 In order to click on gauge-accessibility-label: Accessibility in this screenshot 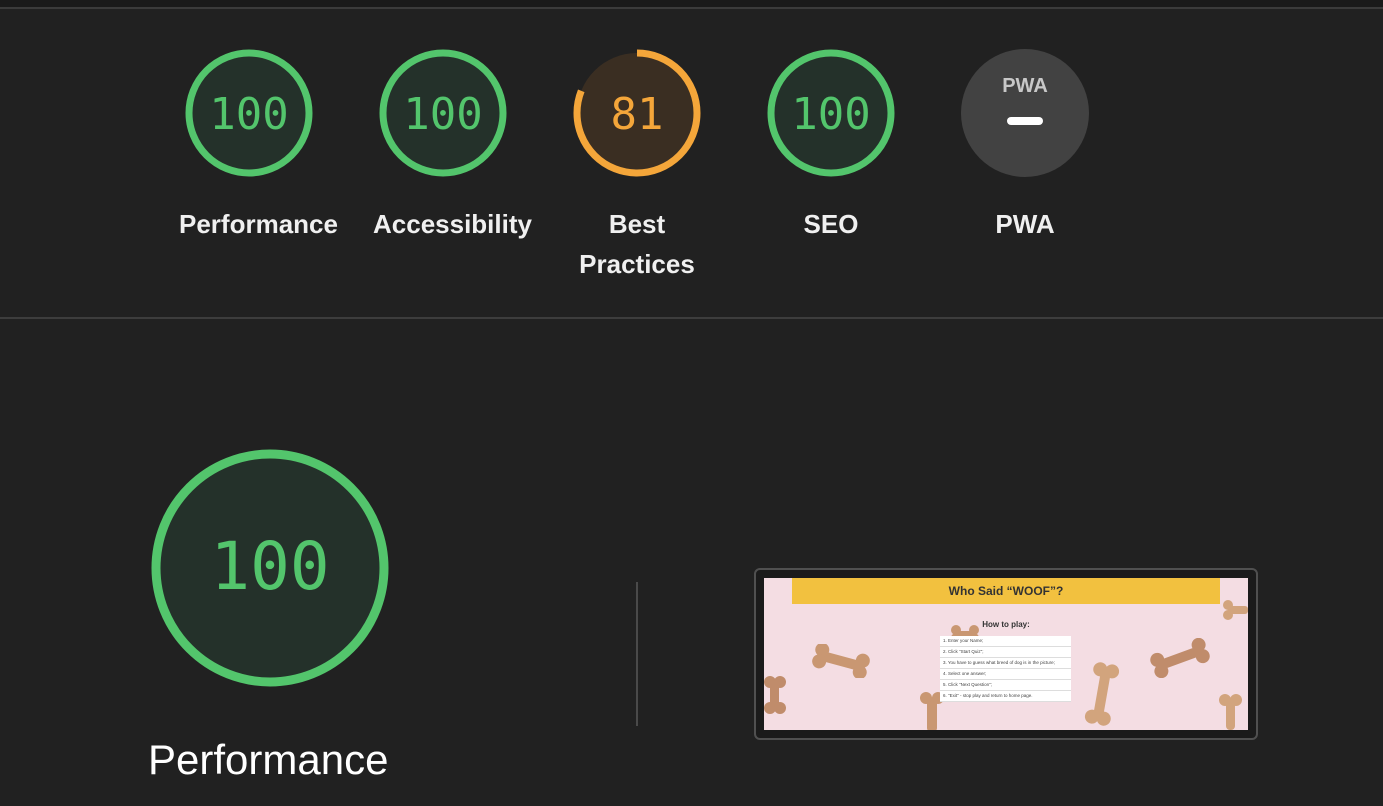, I will do `click(452, 224)`.